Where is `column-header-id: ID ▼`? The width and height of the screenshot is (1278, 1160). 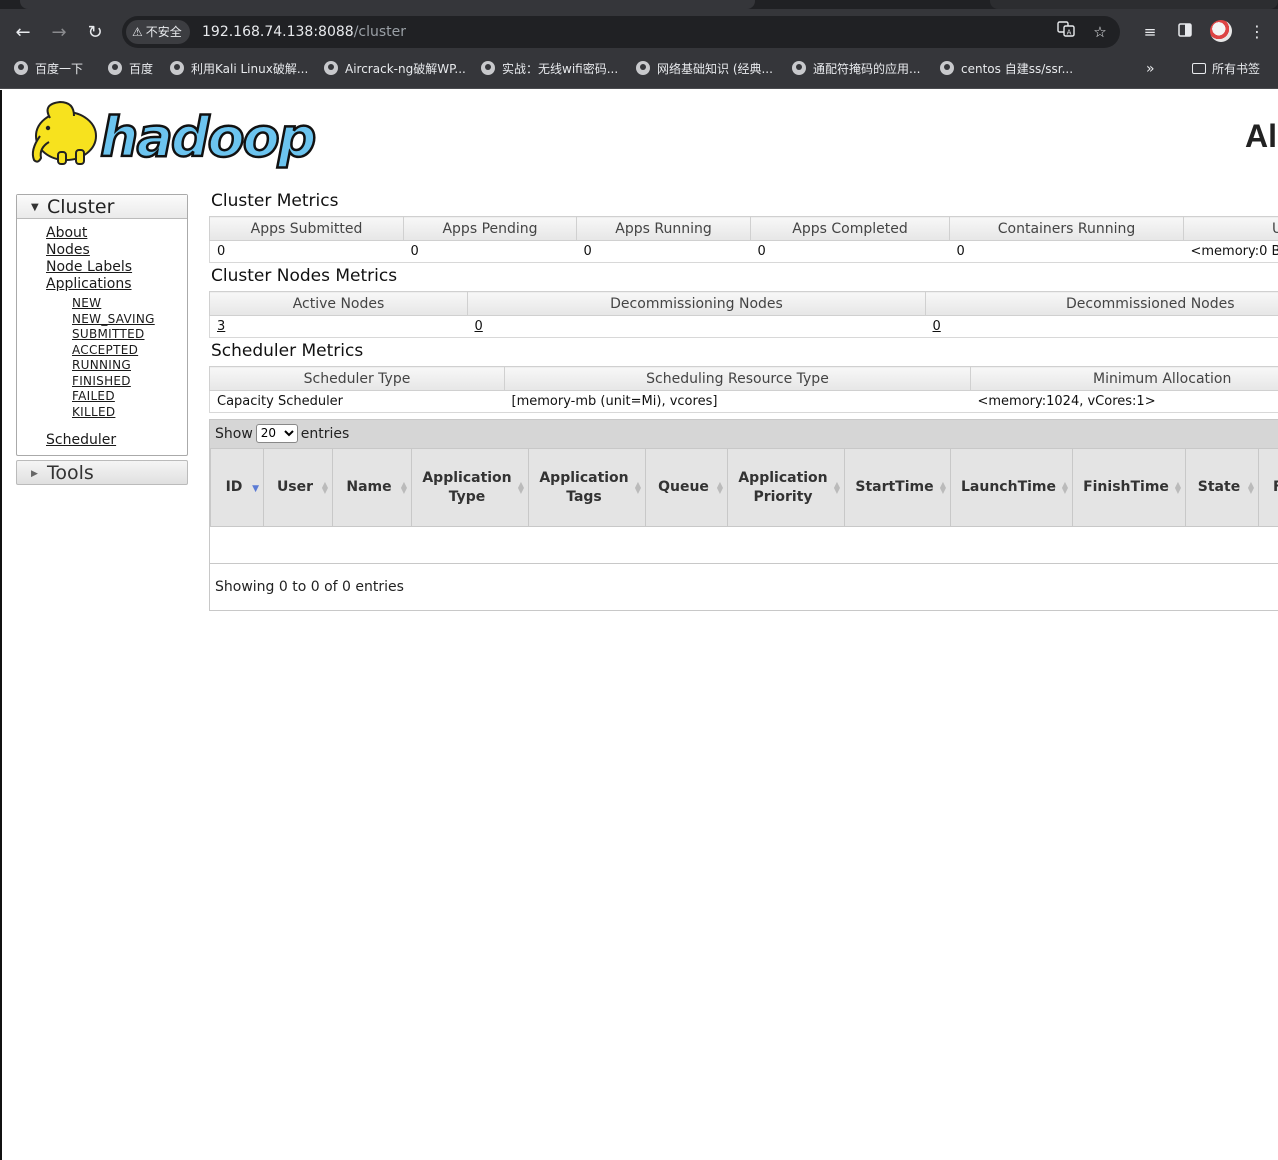
column-header-id: ID ▼ is located at coordinates (237, 487).